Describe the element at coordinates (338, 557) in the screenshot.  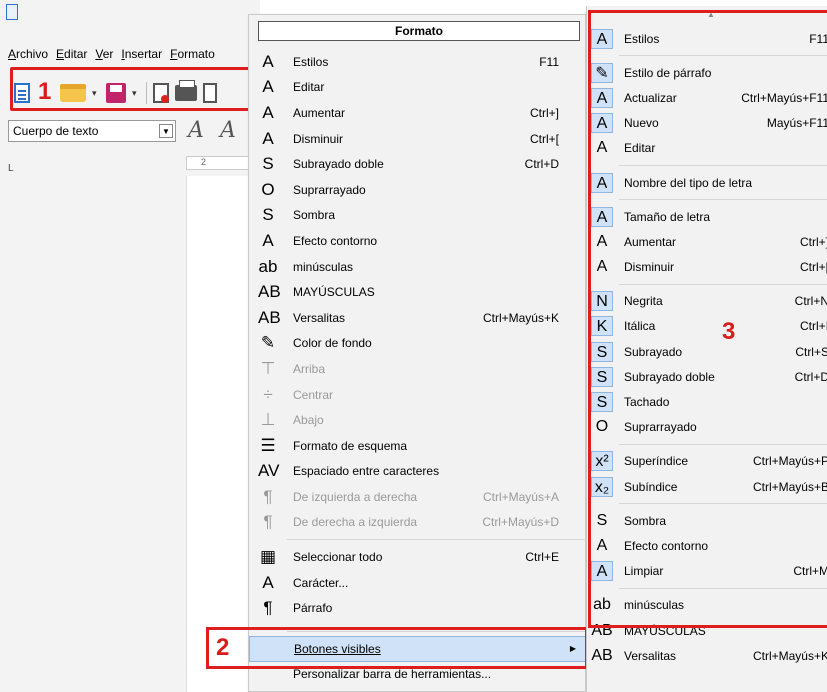
I see `menu-item-label: Seleccionar todo` at that location.